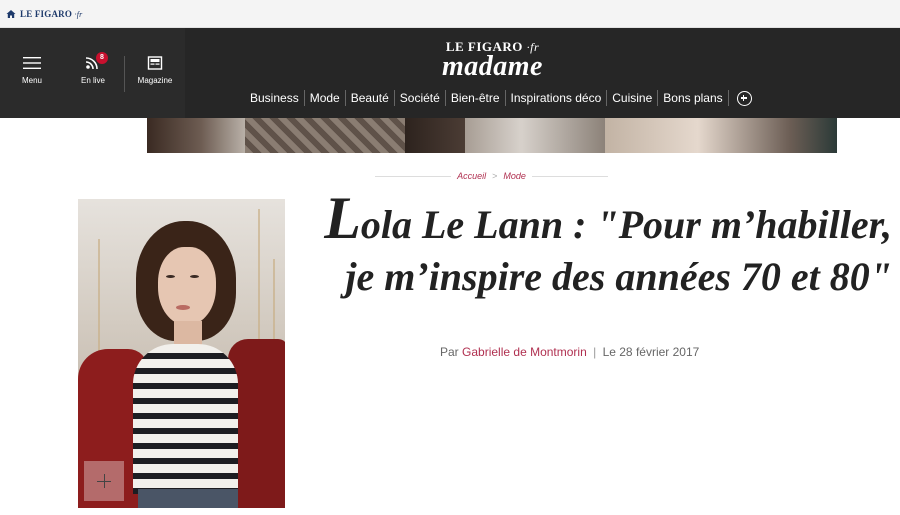 The height and width of the screenshot is (515, 900). What do you see at coordinates (492, 66) in the screenshot?
I see `logo-madame: madame` at bounding box center [492, 66].